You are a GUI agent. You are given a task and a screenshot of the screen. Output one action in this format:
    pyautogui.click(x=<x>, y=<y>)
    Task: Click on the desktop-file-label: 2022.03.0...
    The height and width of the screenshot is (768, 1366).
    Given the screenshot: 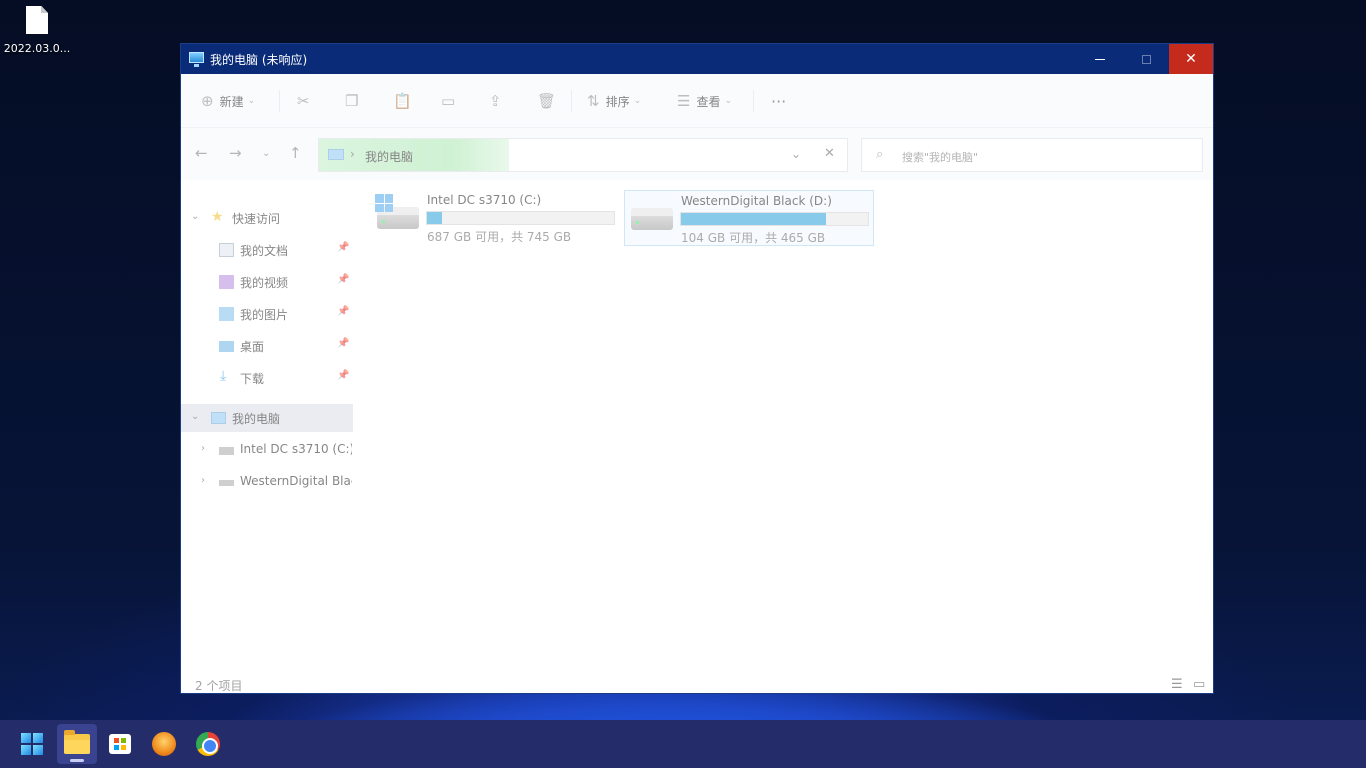 What is the action you would take?
    pyautogui.click(x=37, y=48)
    